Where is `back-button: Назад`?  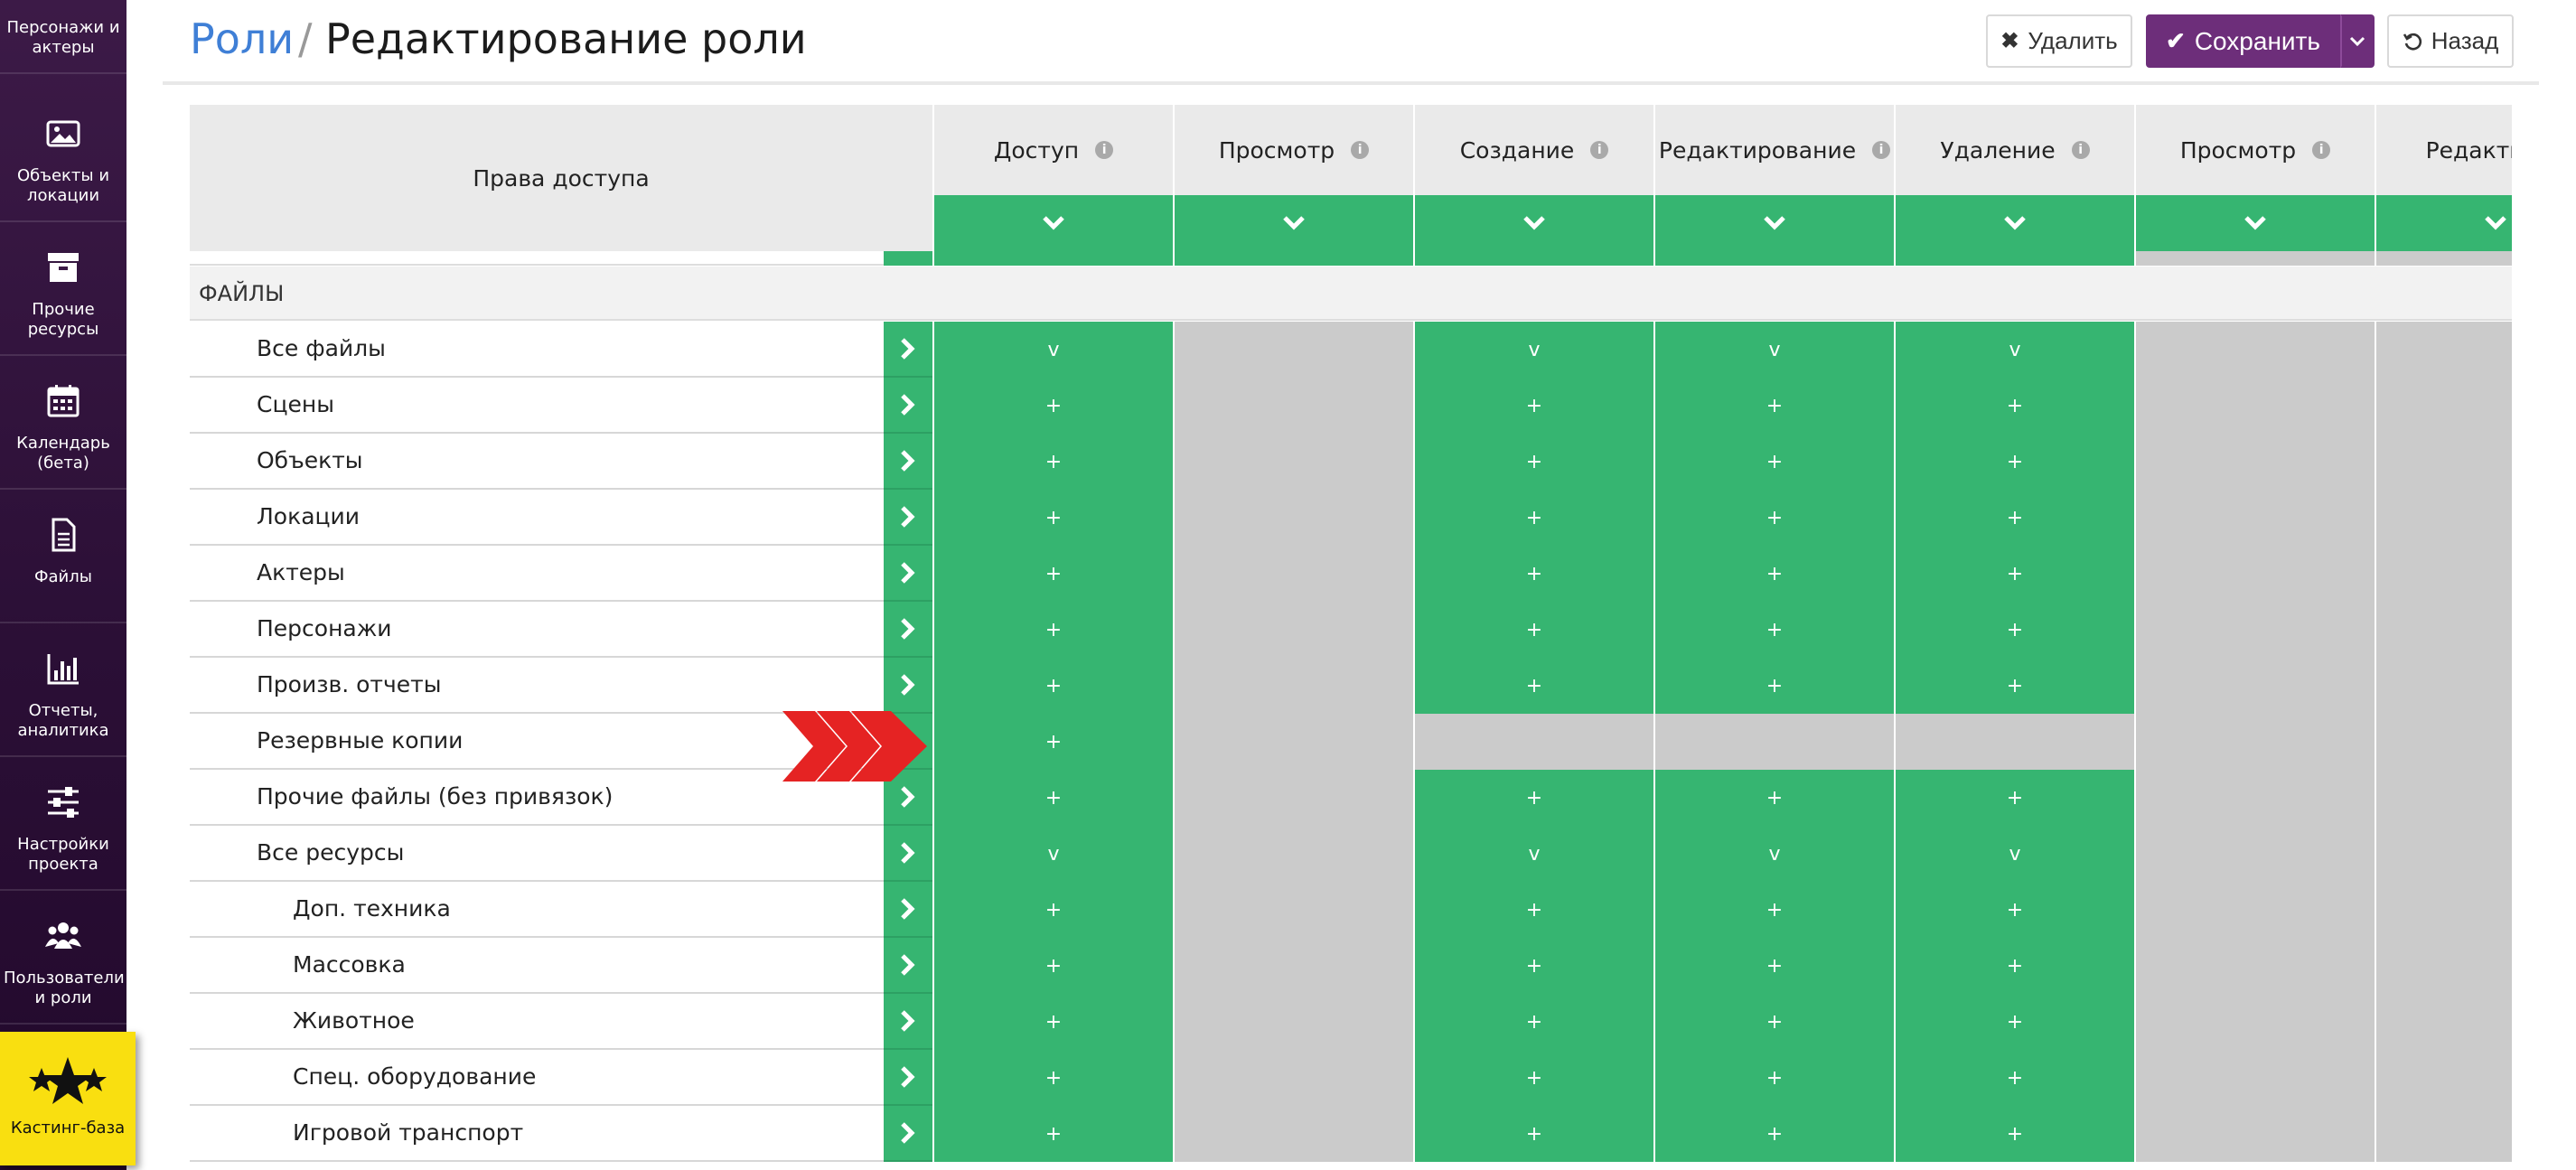
back-button: Назад is located at coordinates (2450, 41).